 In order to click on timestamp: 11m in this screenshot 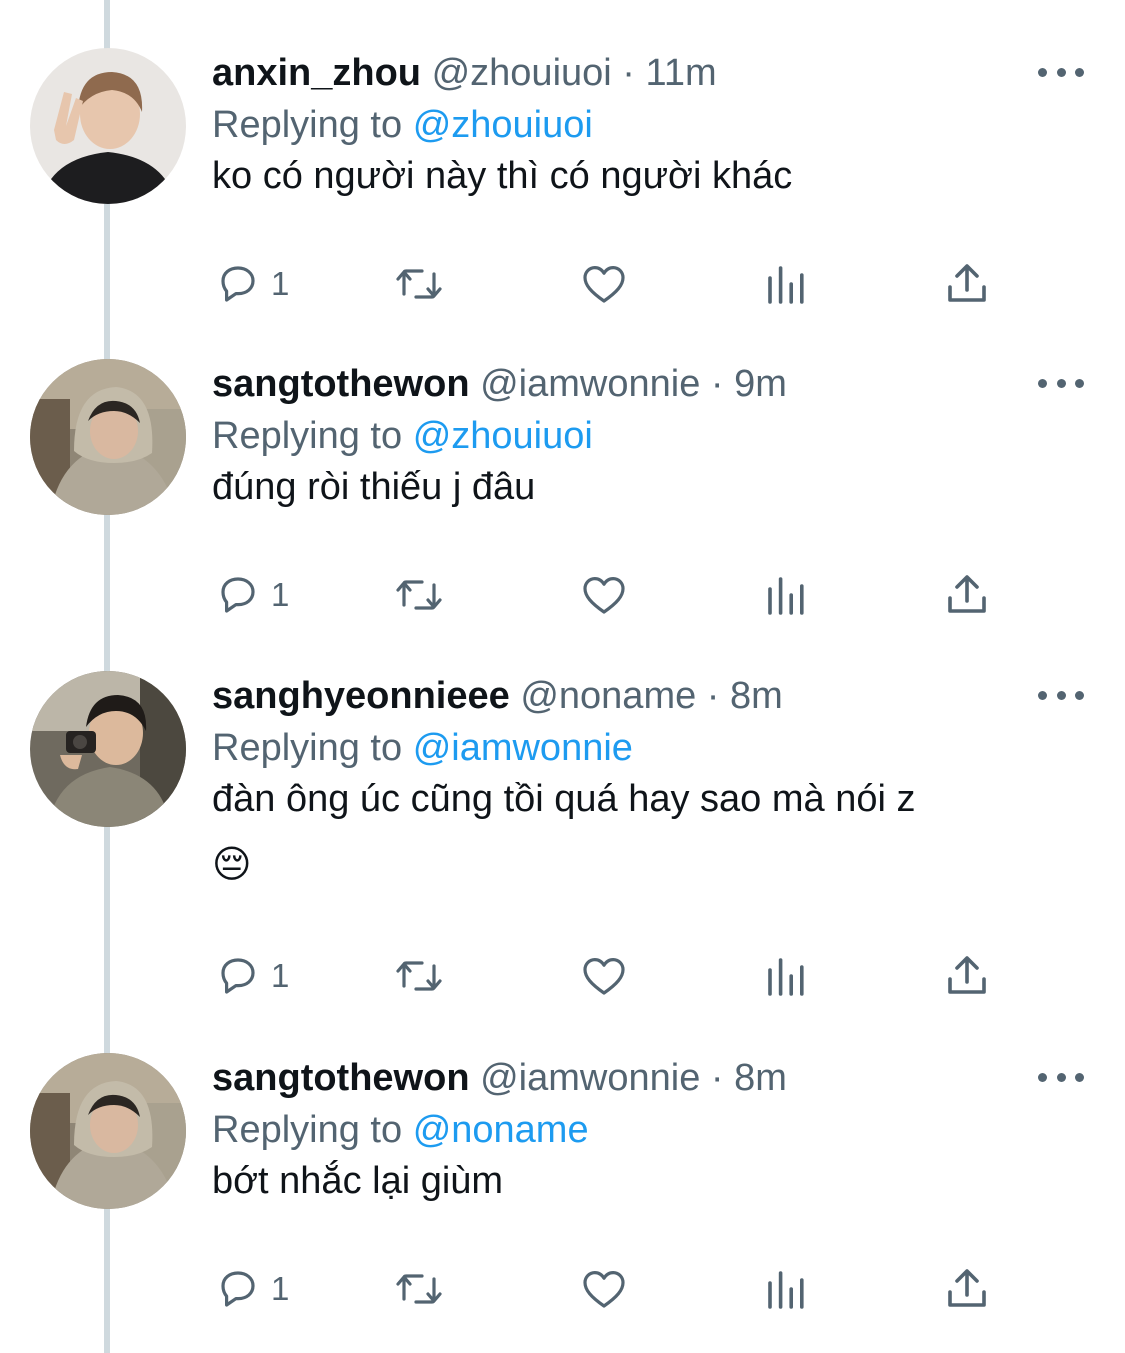, I will do `click(681, 73)`.